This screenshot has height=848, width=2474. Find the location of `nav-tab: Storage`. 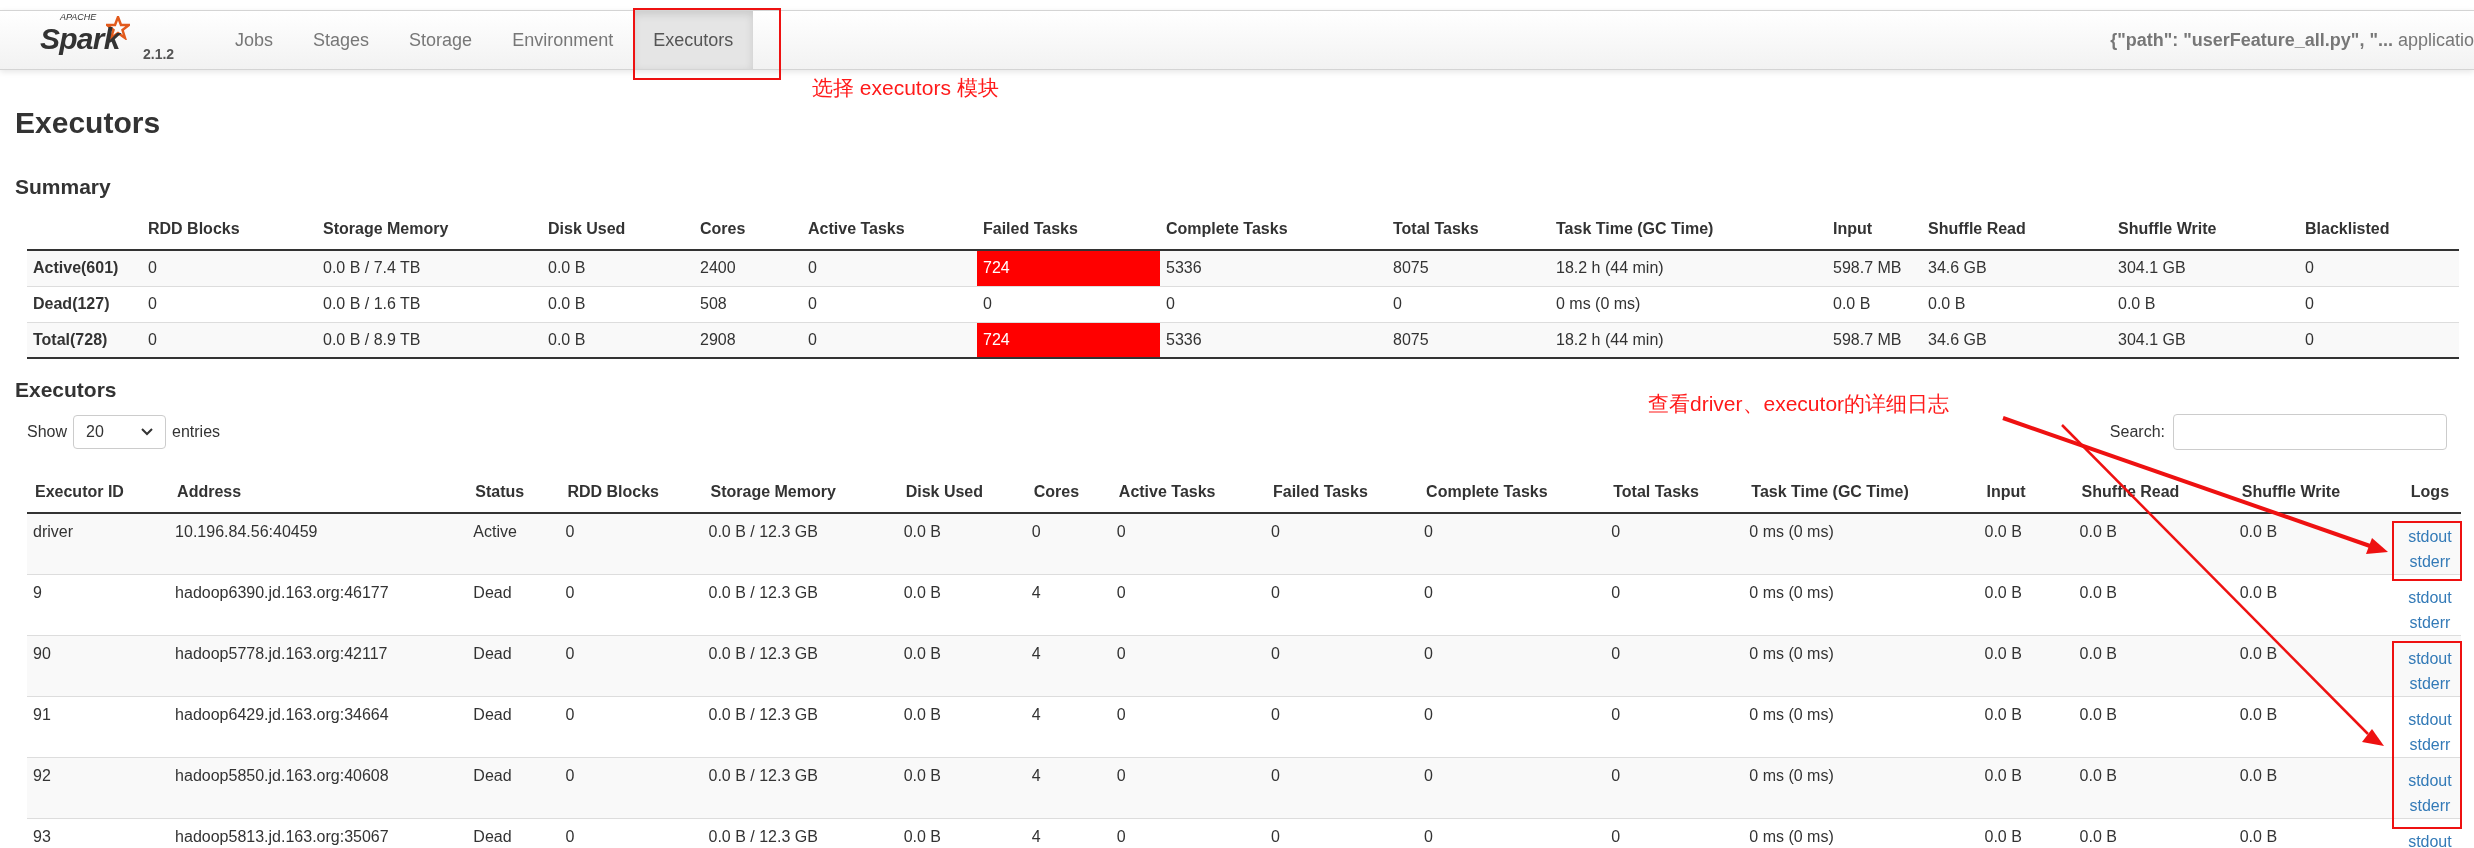

nav-tab: Storage is located at coordinates (441, 40).